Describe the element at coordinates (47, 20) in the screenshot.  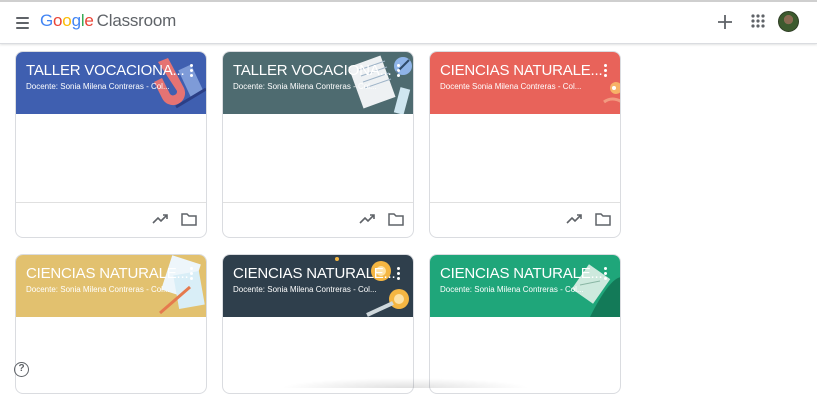
I see `logo-letter: G` at that location.